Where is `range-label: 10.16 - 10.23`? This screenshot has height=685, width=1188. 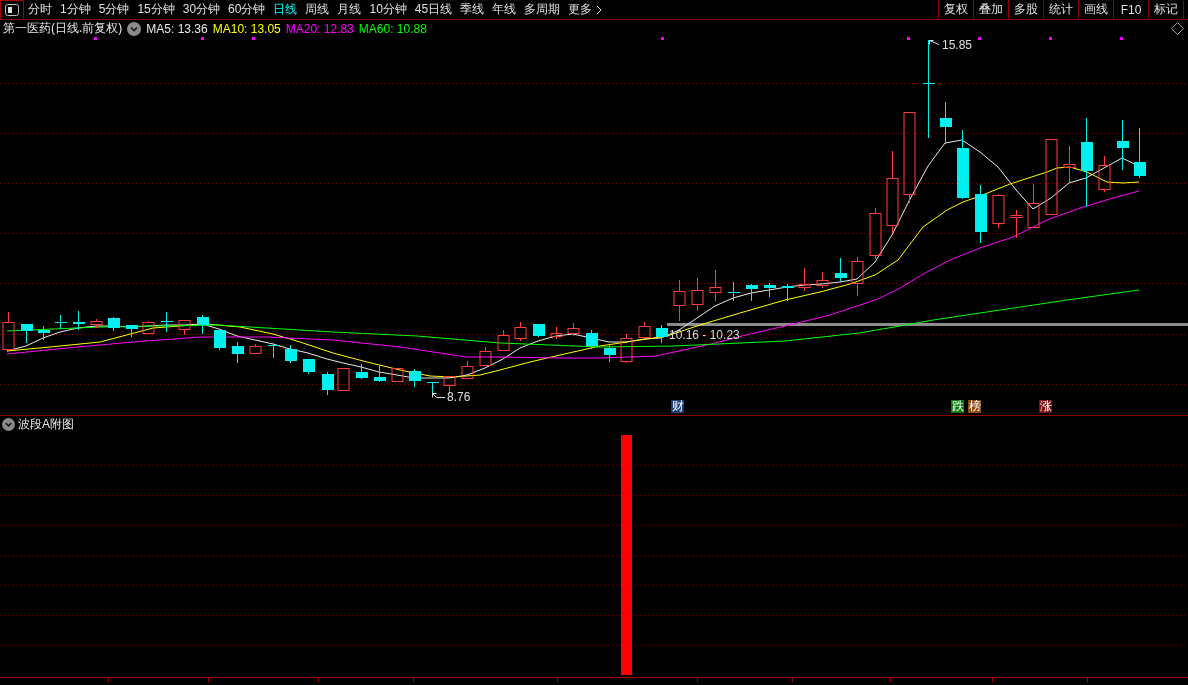
range-label: 10.16 - 10.23 is located at coordinates (704, 335).